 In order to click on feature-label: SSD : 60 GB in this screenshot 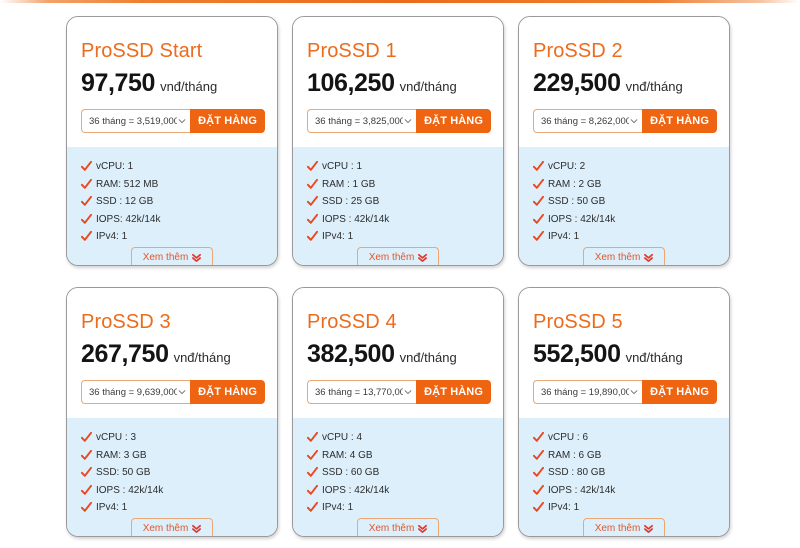, I will do `click(351, 472)`.